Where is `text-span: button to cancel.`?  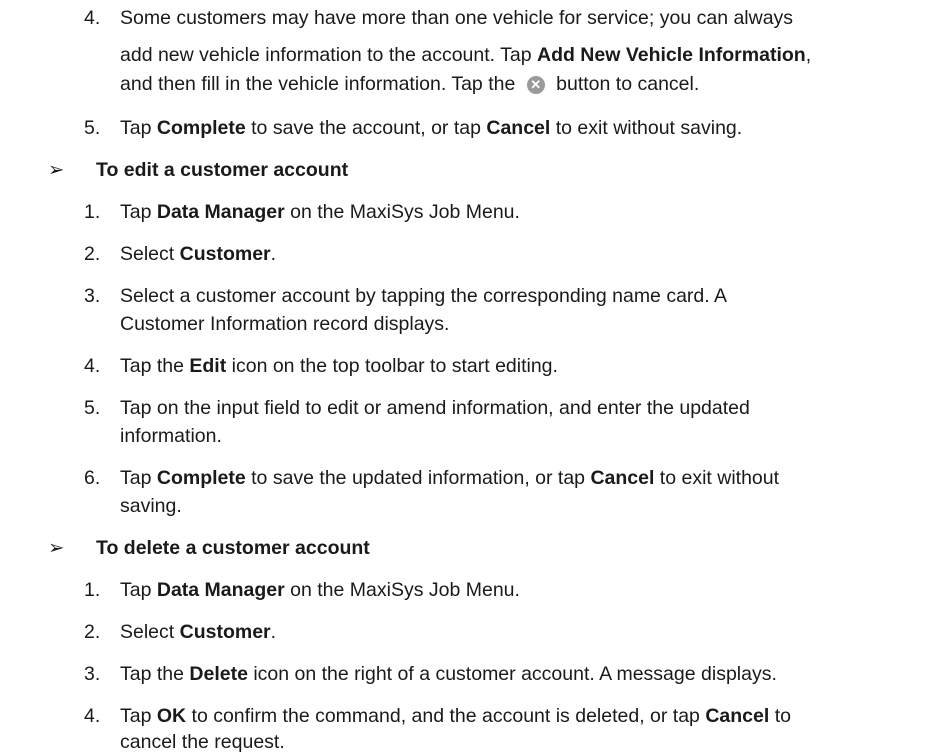
text-span: button to cancel. is located at coordinates (628, 84).